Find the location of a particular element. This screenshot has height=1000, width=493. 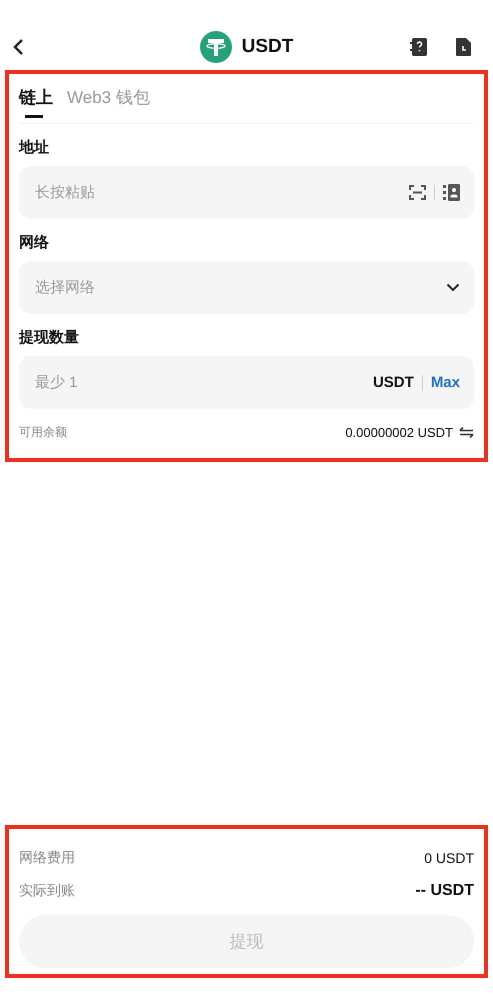

summary-label: 网络费用 is located at coordinates (47, 857).